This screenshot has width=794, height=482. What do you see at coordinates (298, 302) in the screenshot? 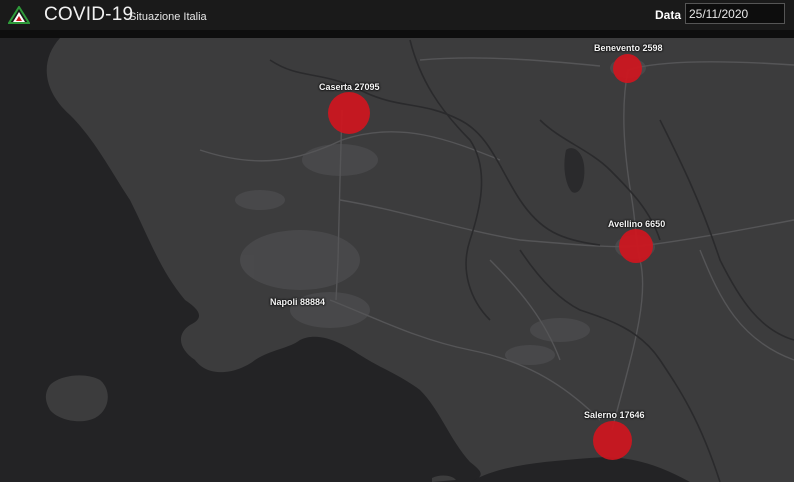
I see `marker-label-napoli: Napoli 88884` at bounding box center [298, 302].